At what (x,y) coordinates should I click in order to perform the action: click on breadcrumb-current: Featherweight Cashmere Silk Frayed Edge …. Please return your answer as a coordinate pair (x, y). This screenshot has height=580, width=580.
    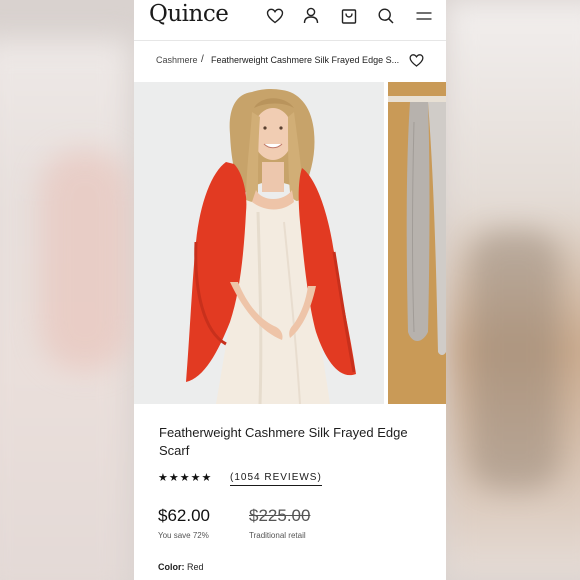
    Looking at the image, I should click on (305, 60).